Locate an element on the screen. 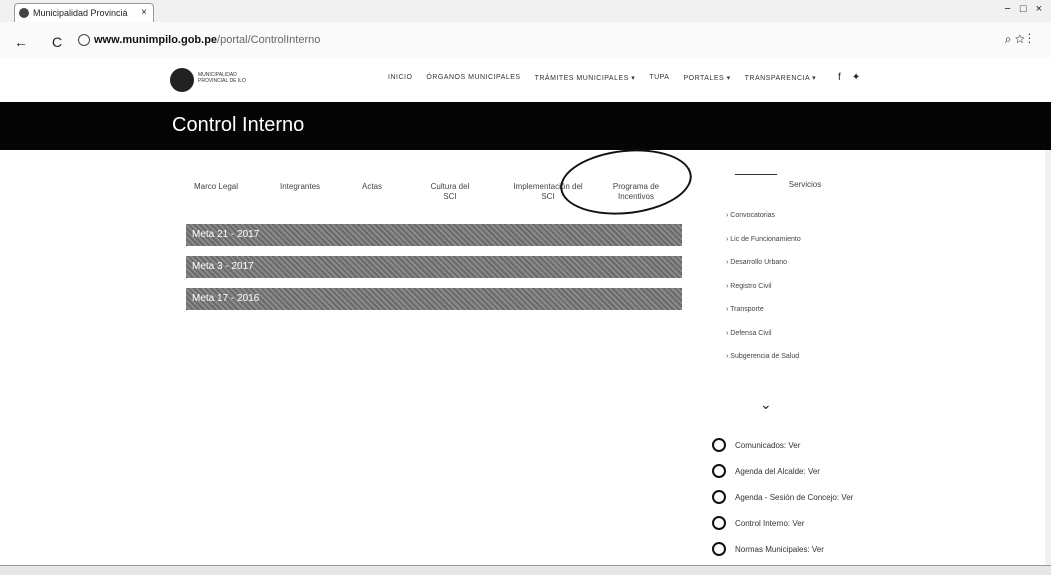 This screenshot has width=1051, height=575. quick-link-label: Agenda - Sesión de Concejo: Ver is located at coordinates (794, 497).